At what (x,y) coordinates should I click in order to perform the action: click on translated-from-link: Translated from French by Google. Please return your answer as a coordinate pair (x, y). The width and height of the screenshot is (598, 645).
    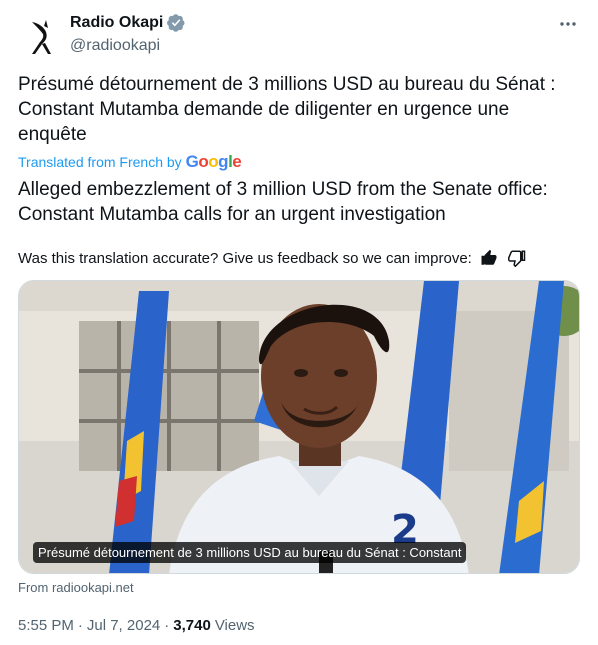
    Looking at the image, I should click on (130, 161).